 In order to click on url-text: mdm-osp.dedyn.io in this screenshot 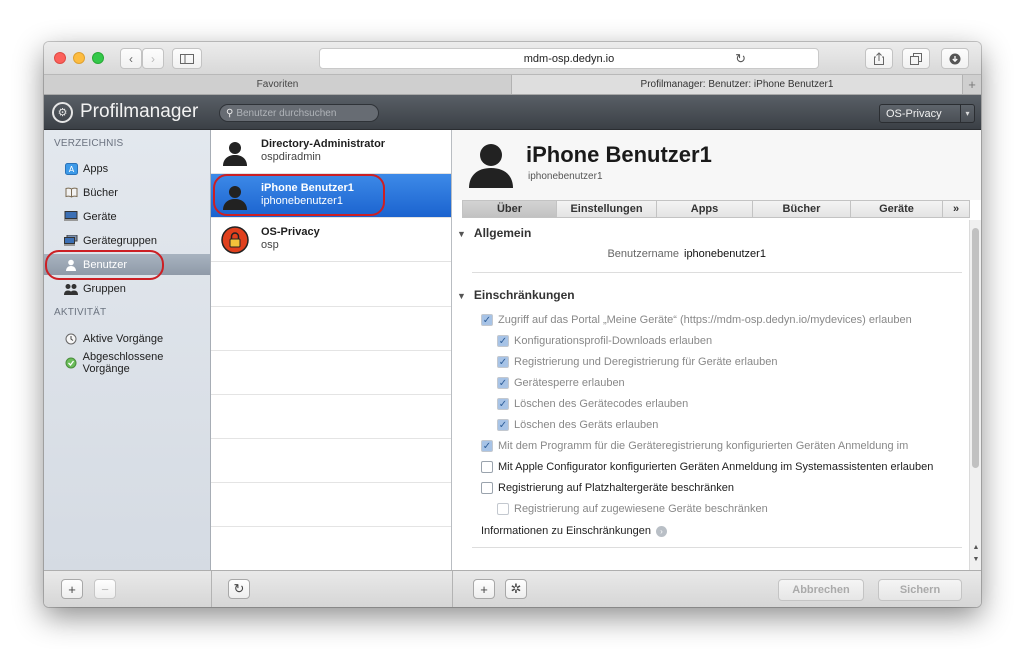, I will do `click(569, 58)`.